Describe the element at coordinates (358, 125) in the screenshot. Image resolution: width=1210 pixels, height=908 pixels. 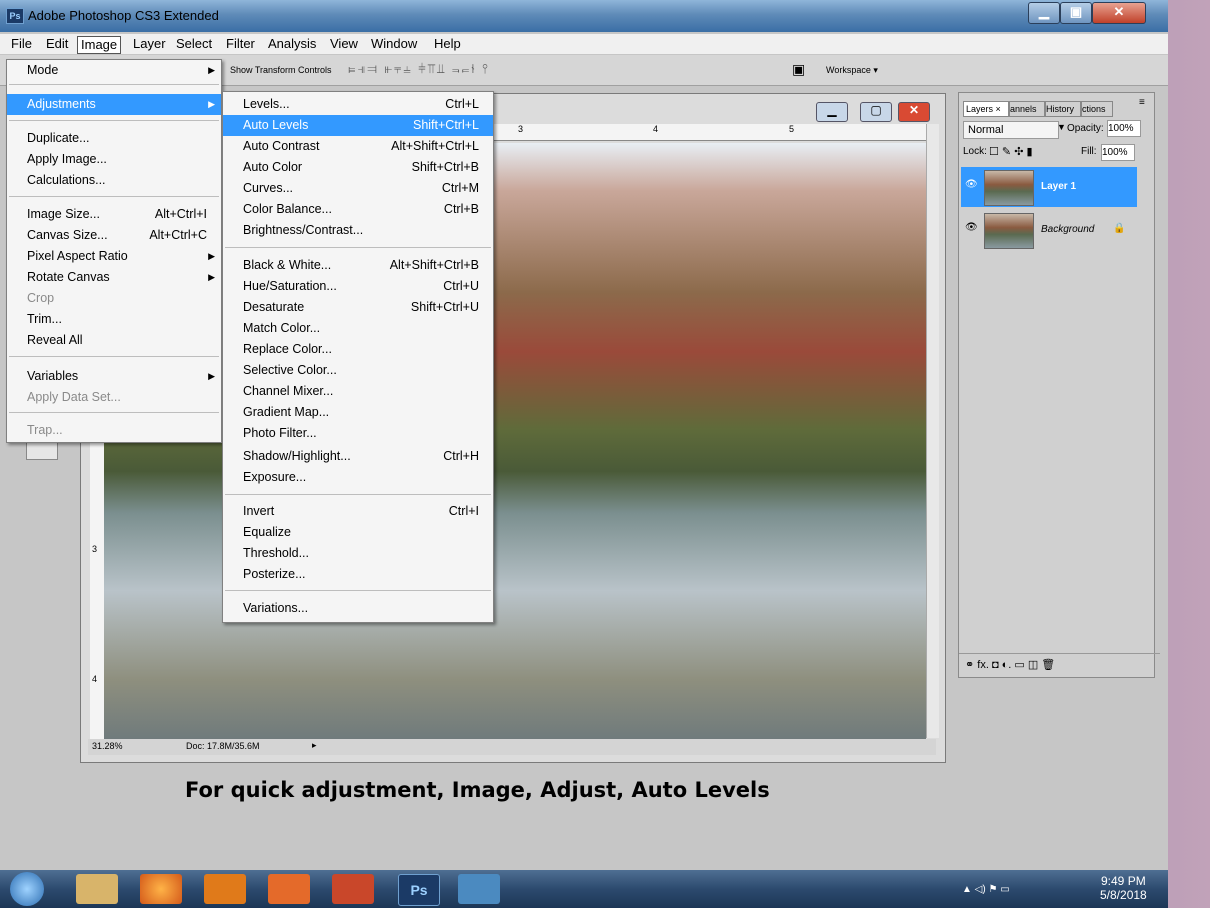
I see `menu-item-auto-levels: Auto Levels Shift+Ctrl+L` at that location.